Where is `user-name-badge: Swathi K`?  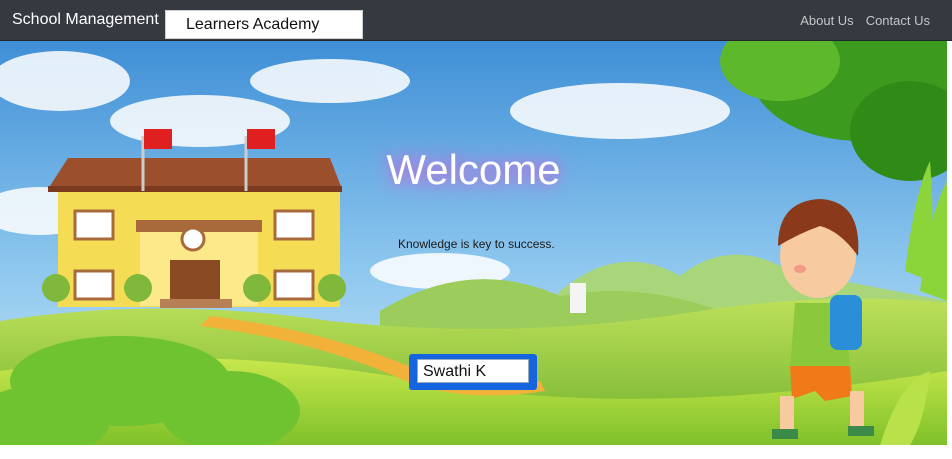
user-name-badge: Swathi K is located at coordinates (473, 372).